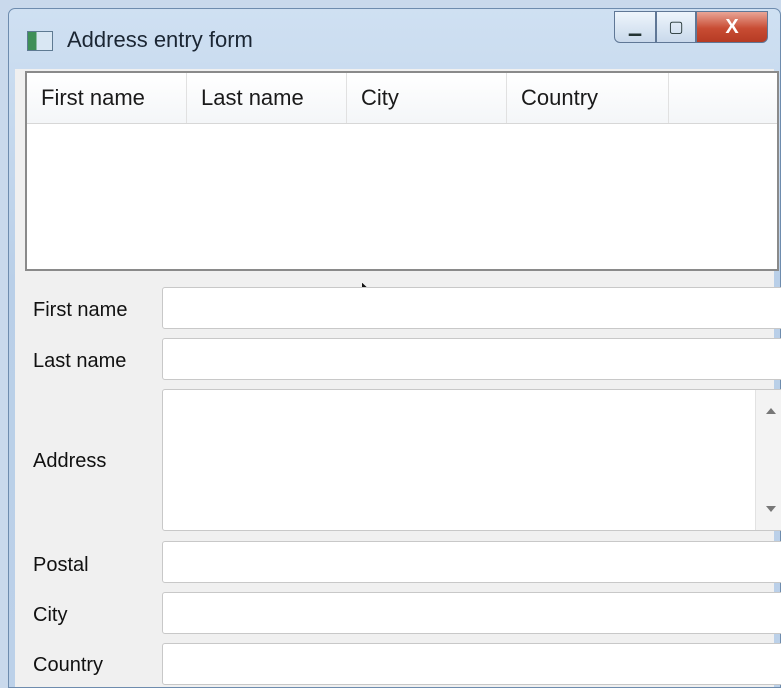  Describe the element at coordinates (267, 98) in the screenshot. I see `column-last-name: Last name` at that location.